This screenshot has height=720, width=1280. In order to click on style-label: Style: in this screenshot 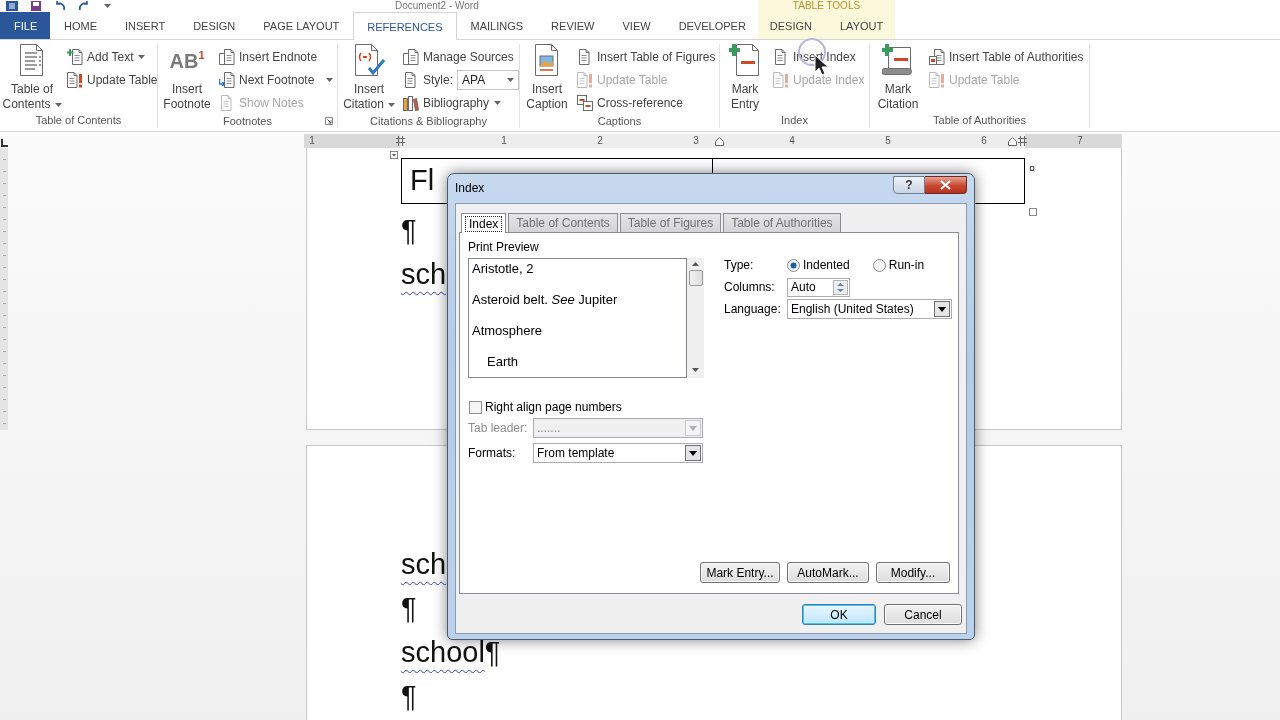, I will do `click(438, 79)`.